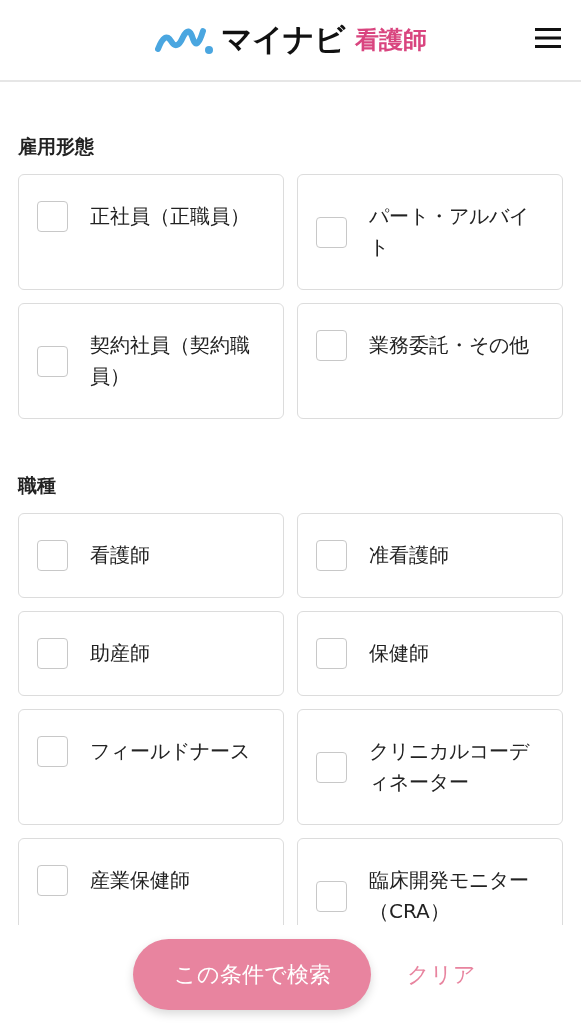 The width and height of the screenshot is (581, 1024). I want to click on logo-subtitle: 看護師, so click(390, 40).